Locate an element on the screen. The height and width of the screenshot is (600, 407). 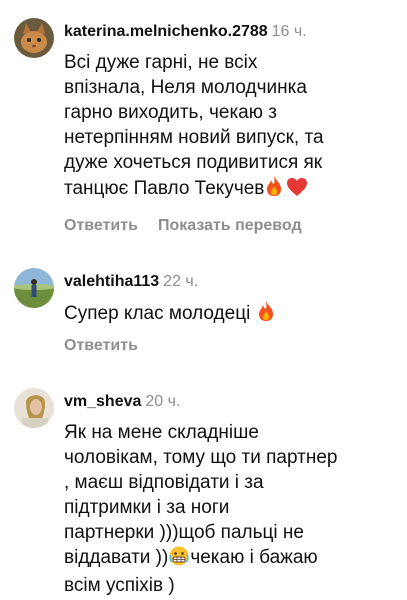
username: vm_sheva is located at coordinates (102, 401).